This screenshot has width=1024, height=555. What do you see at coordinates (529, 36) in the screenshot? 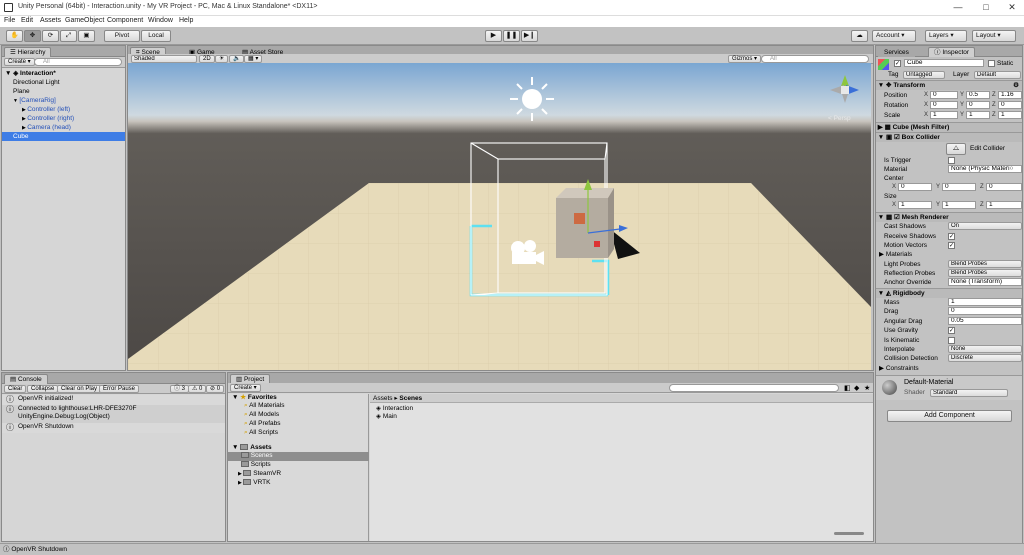
I see `step-button: ▶❙` at bounding box center [529, 36].